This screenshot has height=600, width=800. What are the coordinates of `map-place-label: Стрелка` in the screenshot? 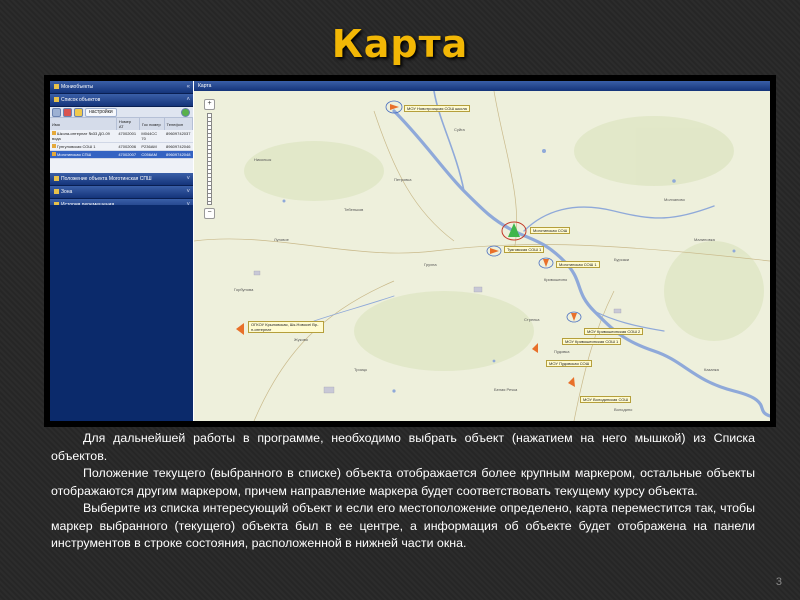 It's located at (532, 319).